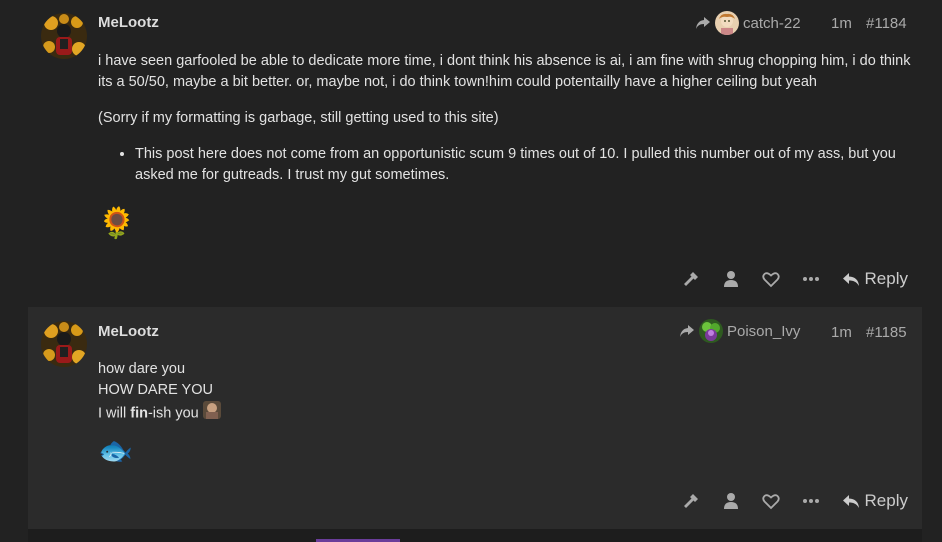  I want to click on reply-to-username: catch-22, so click(772, 23).